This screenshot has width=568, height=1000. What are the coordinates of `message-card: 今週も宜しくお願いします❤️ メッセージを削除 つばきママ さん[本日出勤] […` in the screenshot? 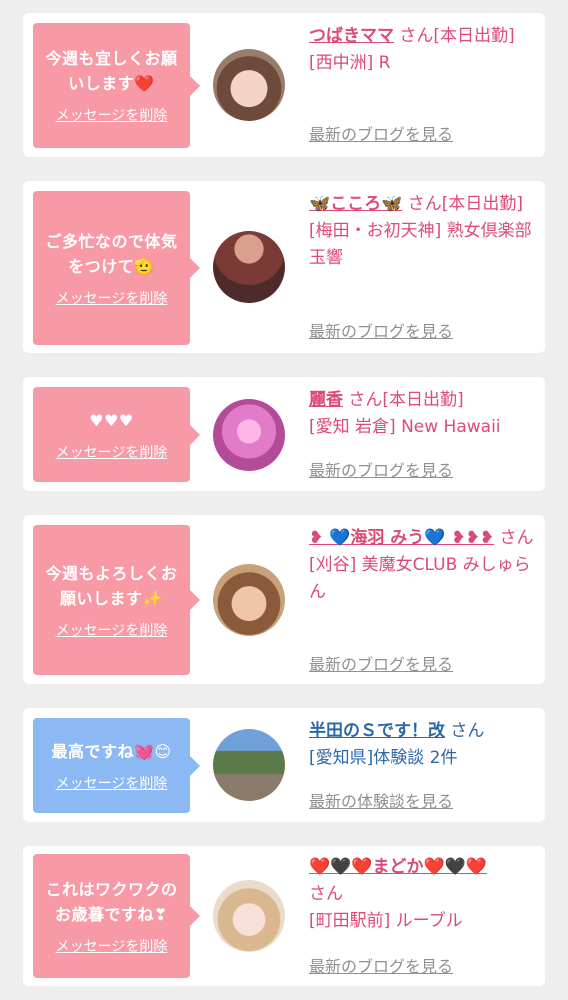 It's located at (284, 85).